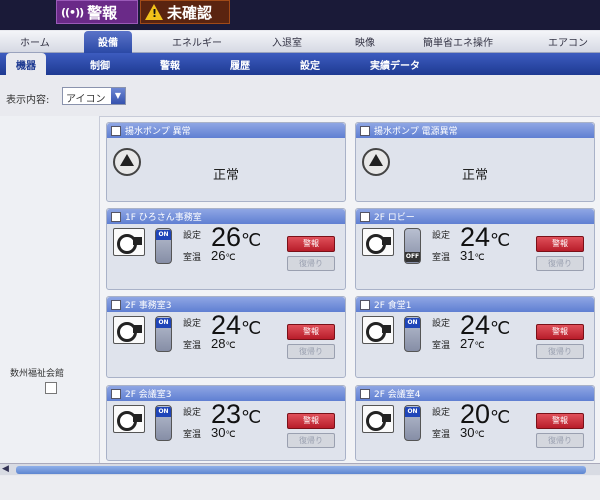 The height and width of the screenshot is (500, 600). What do you see at coordinates (72, 12) in the screenshot?
I see `alarm-wave-icon: ((•))` at bounding box center [72, 12].